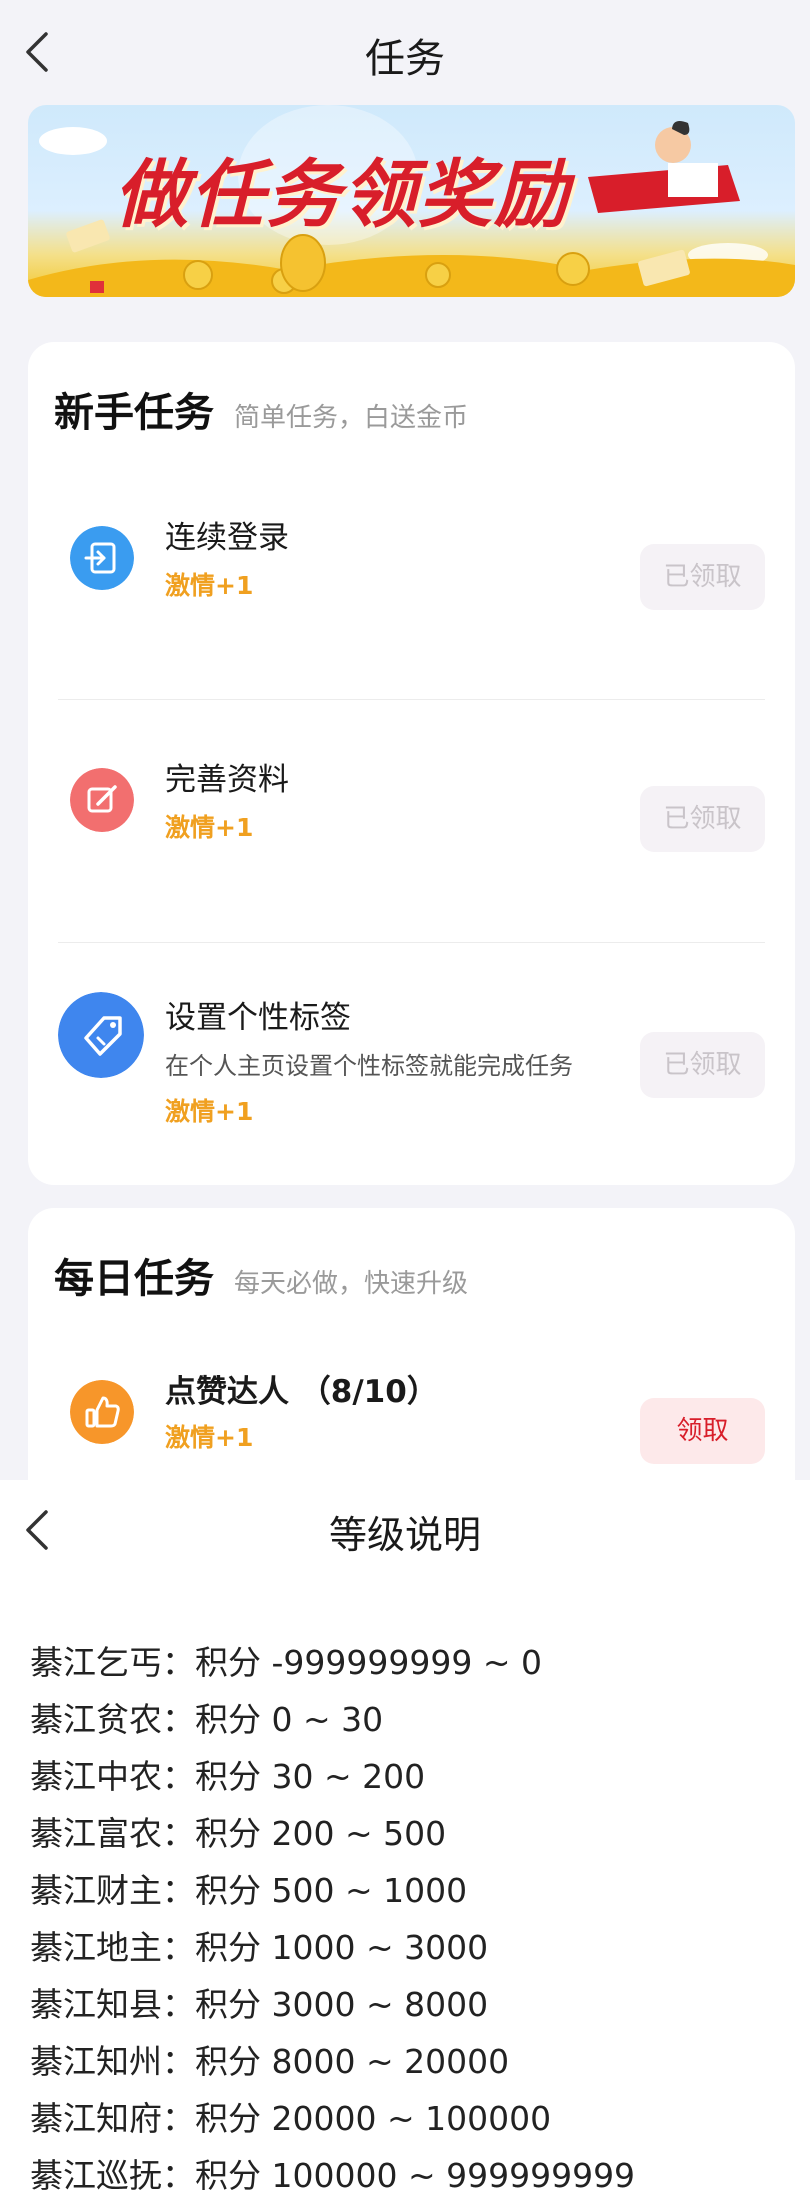 The height and width of the screenshot is (2208, 810). What do you see at coordinates (259, 1947) in the screenshot?
I see `level-item: 綦江地主：积分 1000 ~ 3000` at bounding box center [259, 1947].